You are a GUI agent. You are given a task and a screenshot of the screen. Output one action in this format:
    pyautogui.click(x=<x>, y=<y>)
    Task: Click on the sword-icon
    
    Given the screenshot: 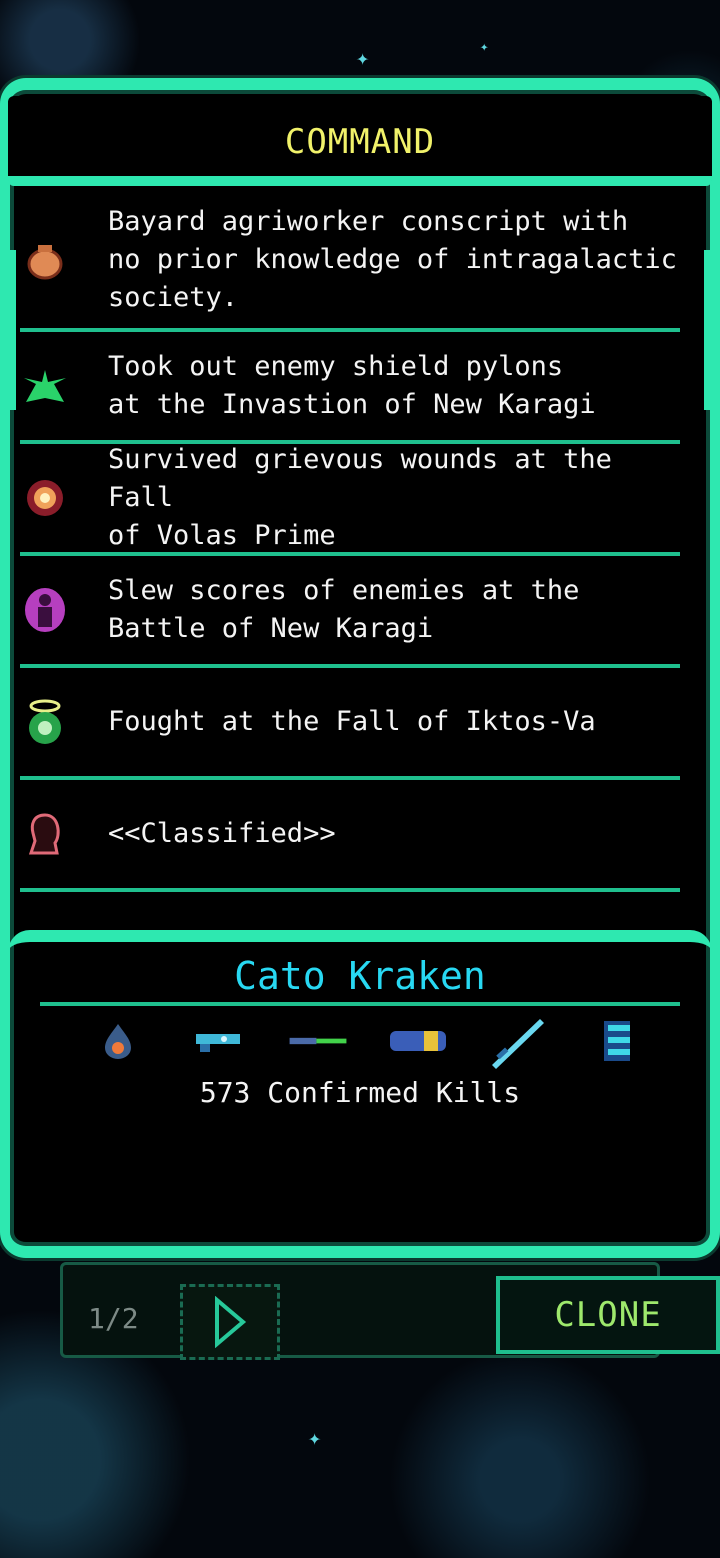 What is the action you would take?
    pyautogui.click(x=518, y=1044)
    